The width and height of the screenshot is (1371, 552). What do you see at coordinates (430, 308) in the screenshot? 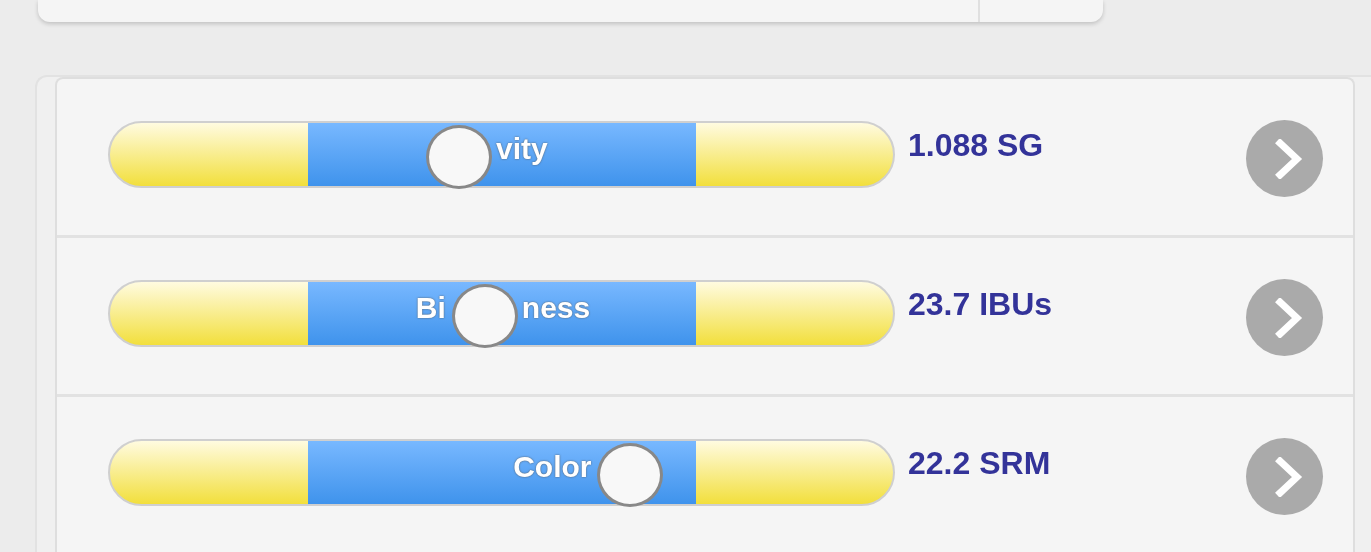
I see `slider-label: Bi` at bounding box center [430, 308].